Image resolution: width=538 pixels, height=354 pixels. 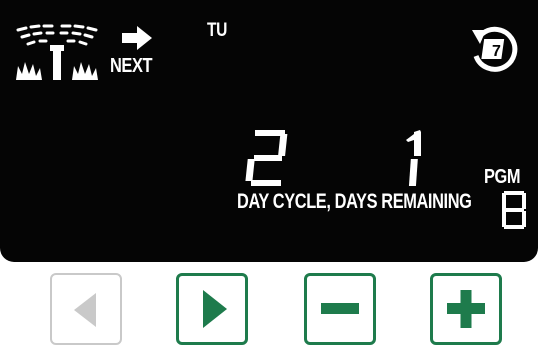 What do you see at coordinates (137, 38) in the screenshot?
I see `arrow-right-icon` at bounding box center [137, 38].